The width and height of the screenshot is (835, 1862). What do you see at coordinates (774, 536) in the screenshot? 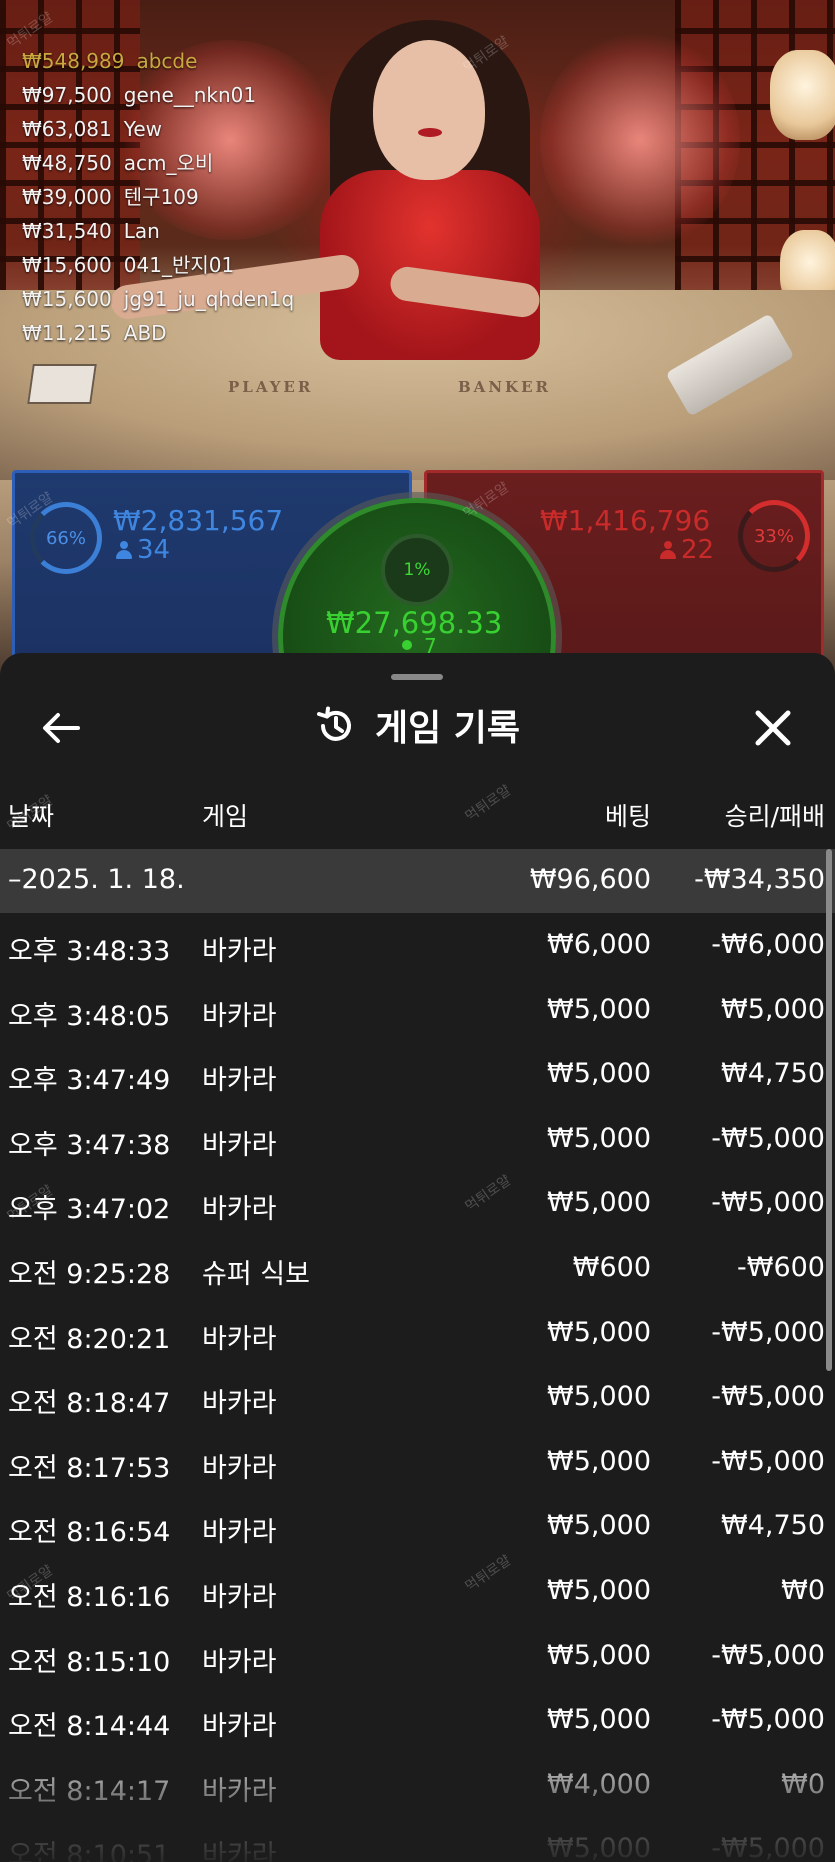
I see `banker-percent-ring: 33%` at bounding box center [774, 536].